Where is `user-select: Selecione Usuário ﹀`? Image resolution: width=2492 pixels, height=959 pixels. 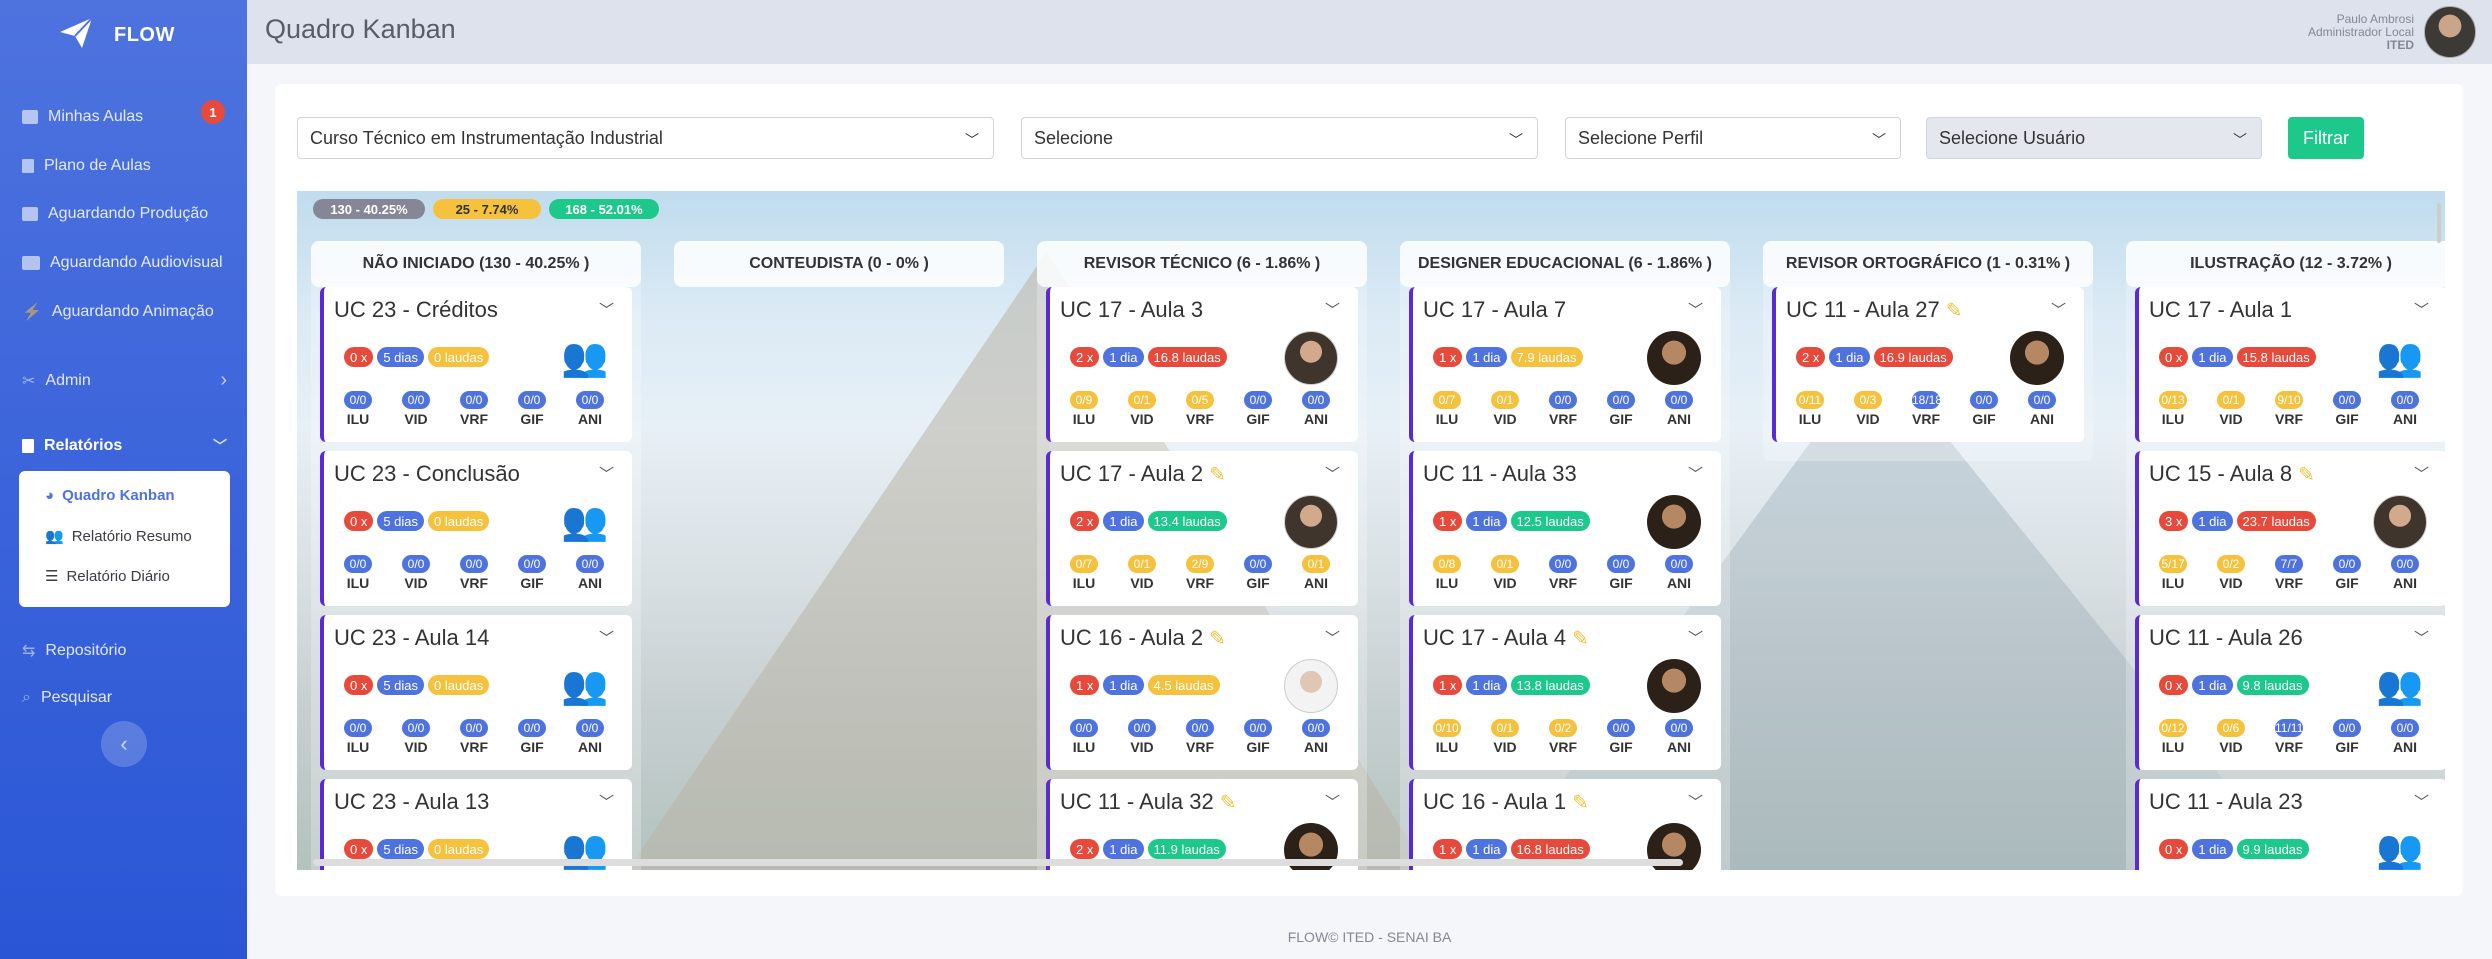 user-select: Selecione Usuário ﹀ is located at coordinates (2094, 138).